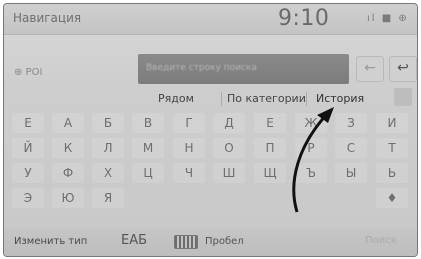 The width and height of the screenshot is (421, 259). Describe the element at coordinates (313, 160) in the screenshot. I see `annotation-arrow` at that location.